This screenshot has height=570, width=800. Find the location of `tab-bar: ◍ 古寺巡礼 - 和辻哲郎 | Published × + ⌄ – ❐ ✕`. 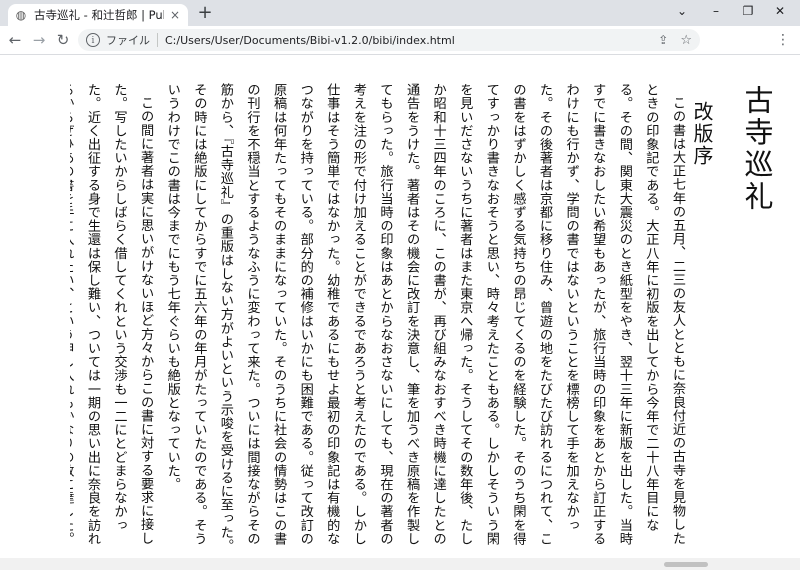

tab-bar: ◍ 古寺巡礼 - 和辻哲郎 | Published × + ⌄ – ❐ ✕ is located at coordinates (400, 13).